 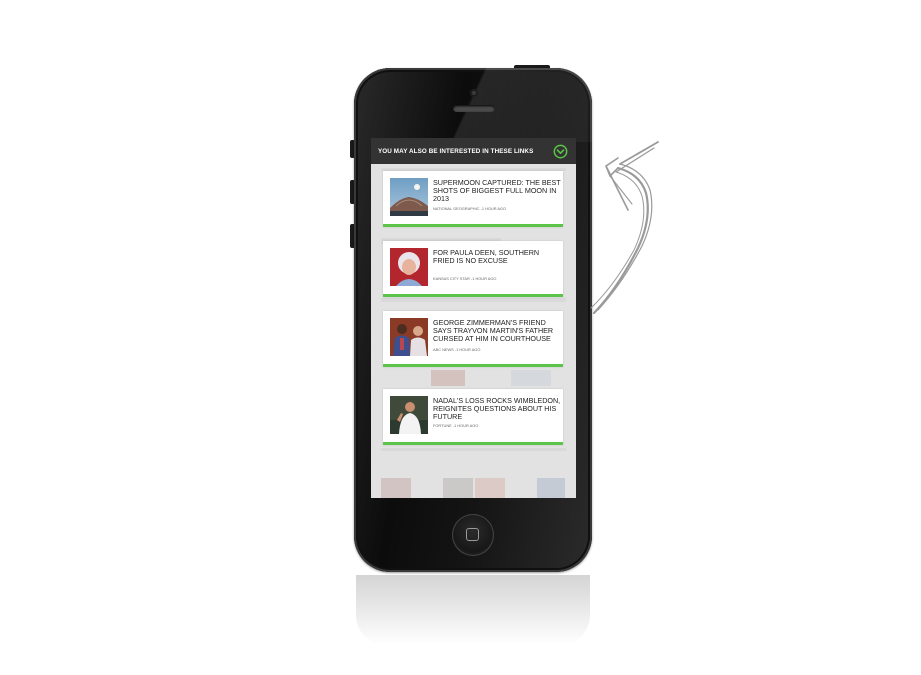 What do you see at coordinates (470, 208) in the screenshot?
I see `article-source: NATIONAL GEOGRAPHIC -1 HOUR AGO` at bounding box center [470, 208].